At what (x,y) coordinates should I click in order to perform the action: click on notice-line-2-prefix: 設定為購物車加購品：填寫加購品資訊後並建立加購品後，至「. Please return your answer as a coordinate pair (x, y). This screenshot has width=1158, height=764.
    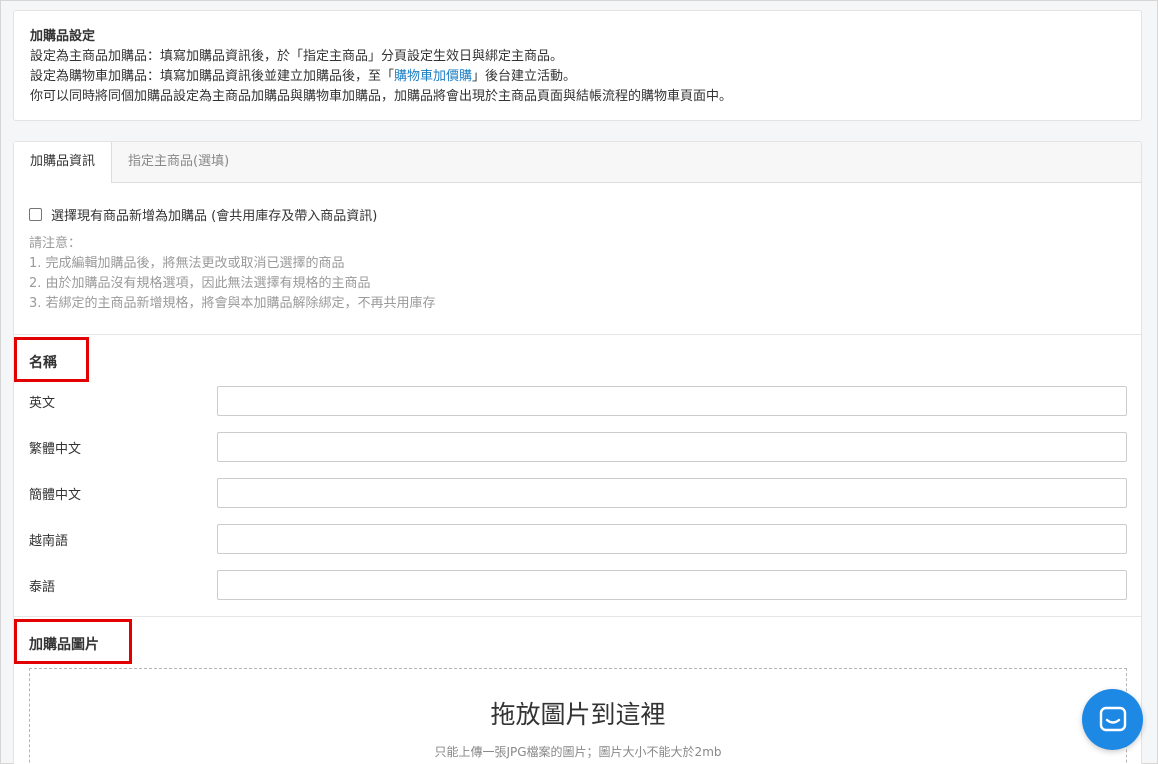
    Looking at the image, I should click on (212, 76).